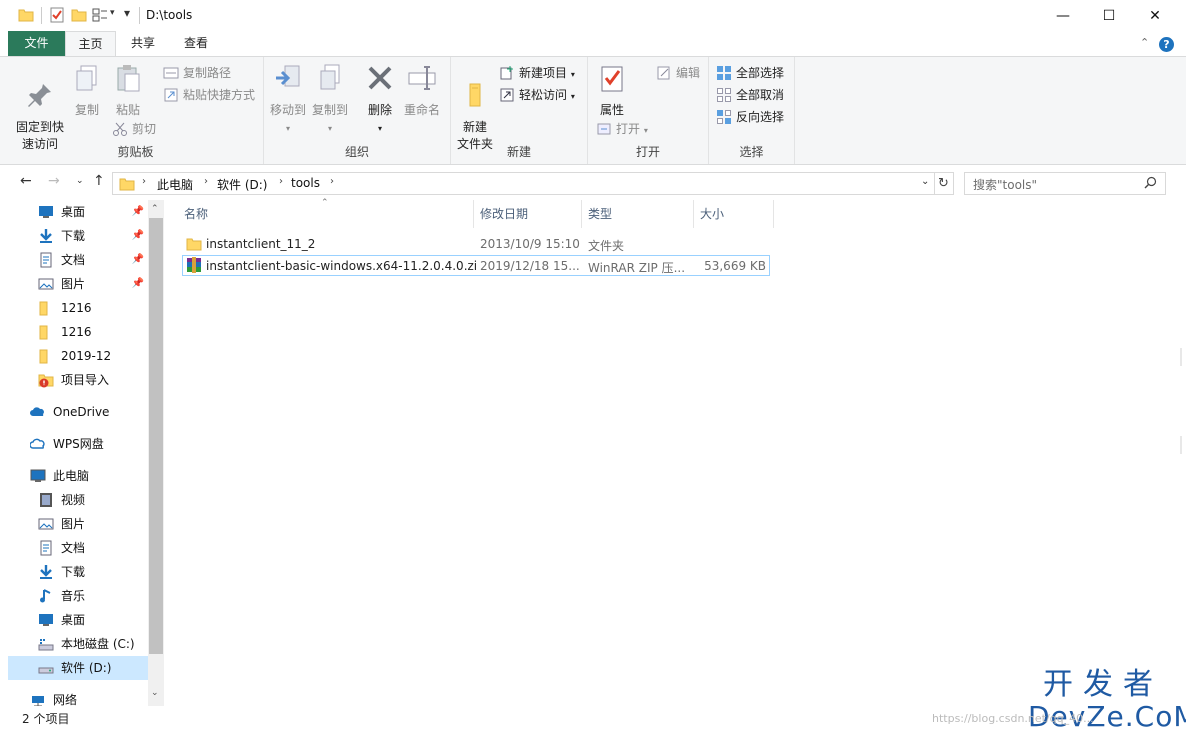  What do you see at coordinates (78, 380) in the screenshot?
I see `sidebar-item: 项目导入` at bounding box center [78, 380].